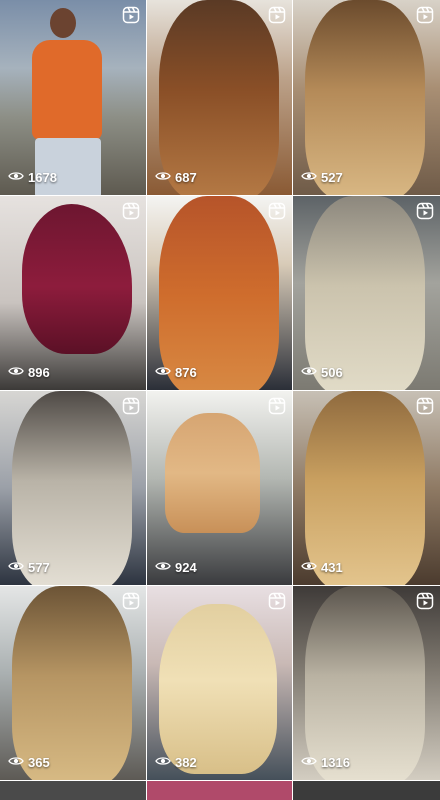 The width and height of the screenshot is (440, 800). I want to click on reel-tile: 382, so click(219, 683).